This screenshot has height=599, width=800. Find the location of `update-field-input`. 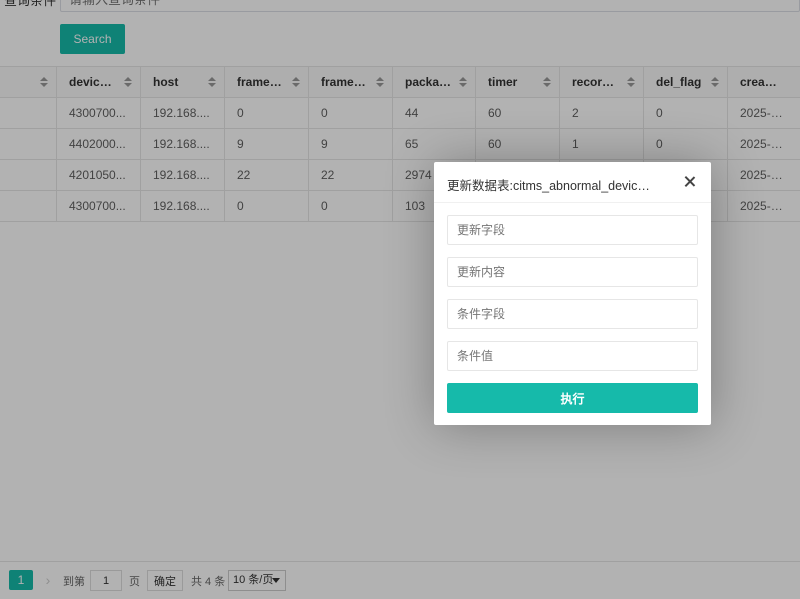

update-field-input is located at coordinates (572, 230).